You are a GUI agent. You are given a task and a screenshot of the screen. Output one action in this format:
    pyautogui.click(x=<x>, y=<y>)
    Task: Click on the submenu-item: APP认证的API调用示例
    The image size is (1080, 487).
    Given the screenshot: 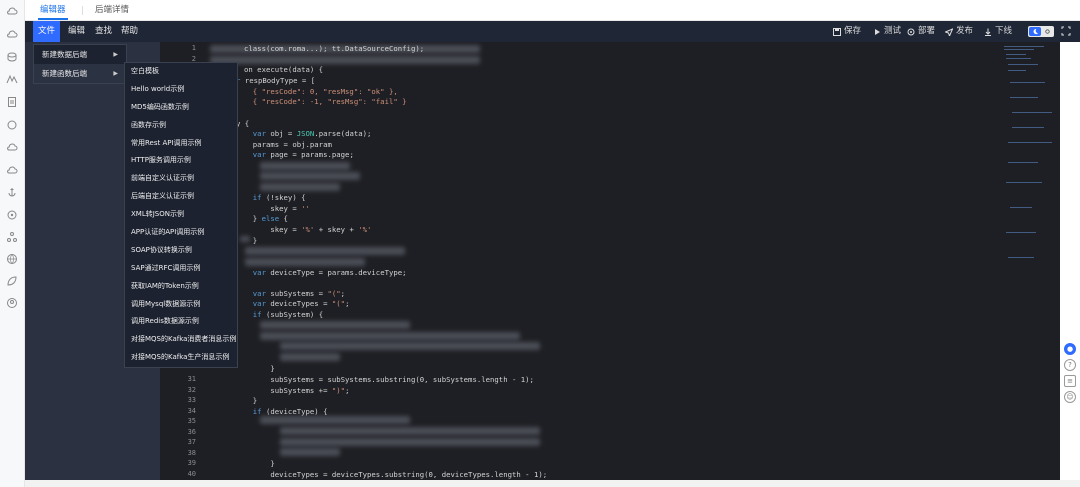 What is the action you would take?
    pyautogui.click(x=181, y=233)
    